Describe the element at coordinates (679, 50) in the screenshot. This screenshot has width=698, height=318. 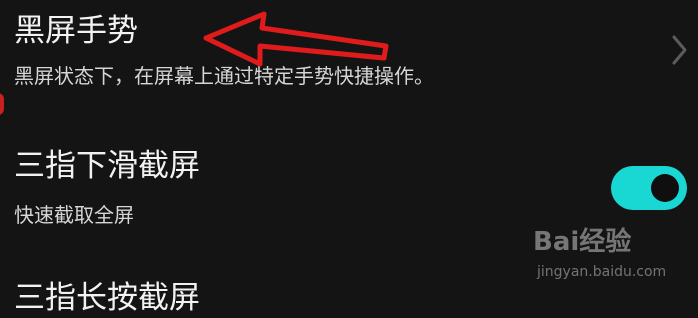
I see `chevron-right-icon` at that location.